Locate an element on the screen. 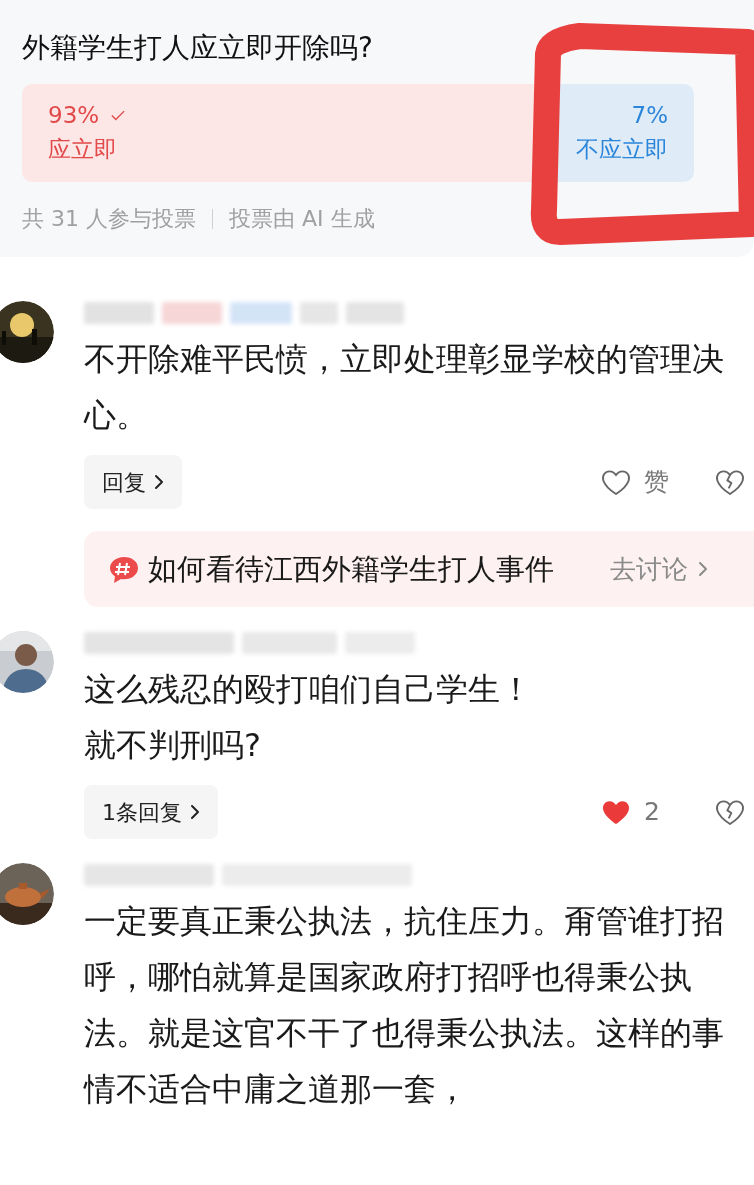 The width and height of the screenshot is (754, 1185). hashtag-icon is located at coordinates (124, 570).